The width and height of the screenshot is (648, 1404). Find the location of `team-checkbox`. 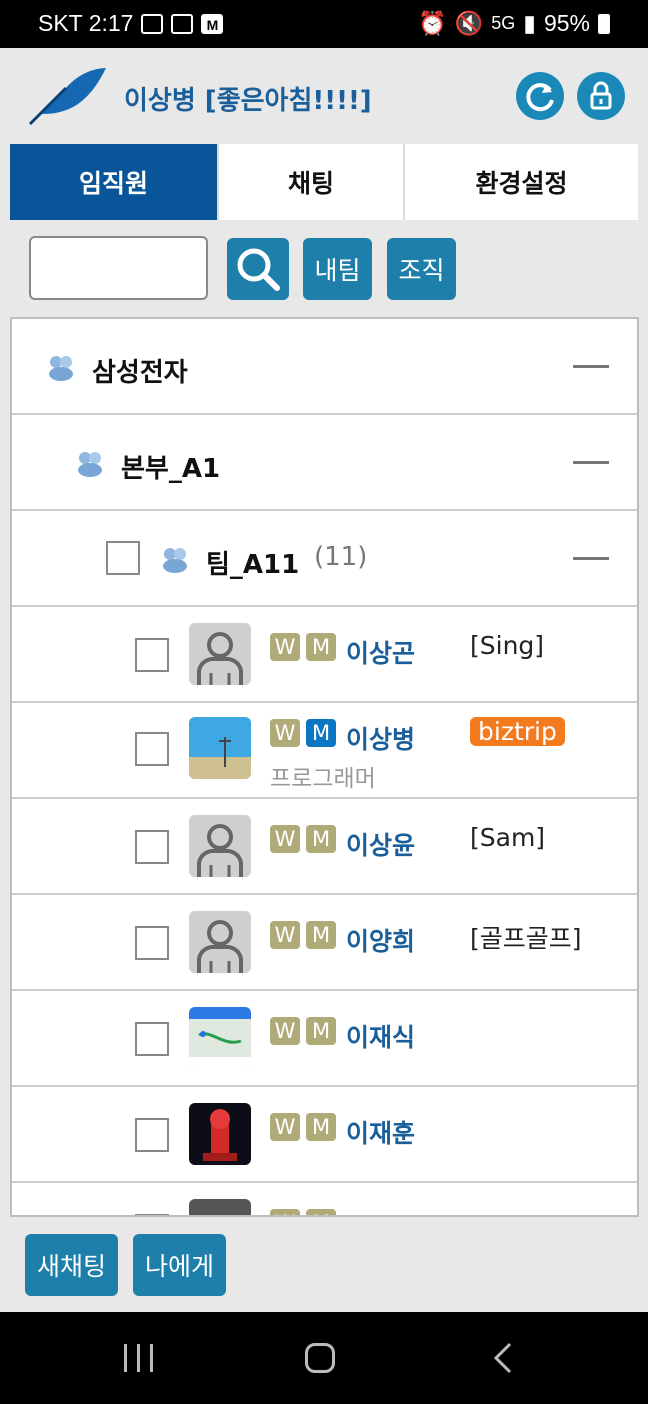

team-checkbox is located at coordinates (123, 558).